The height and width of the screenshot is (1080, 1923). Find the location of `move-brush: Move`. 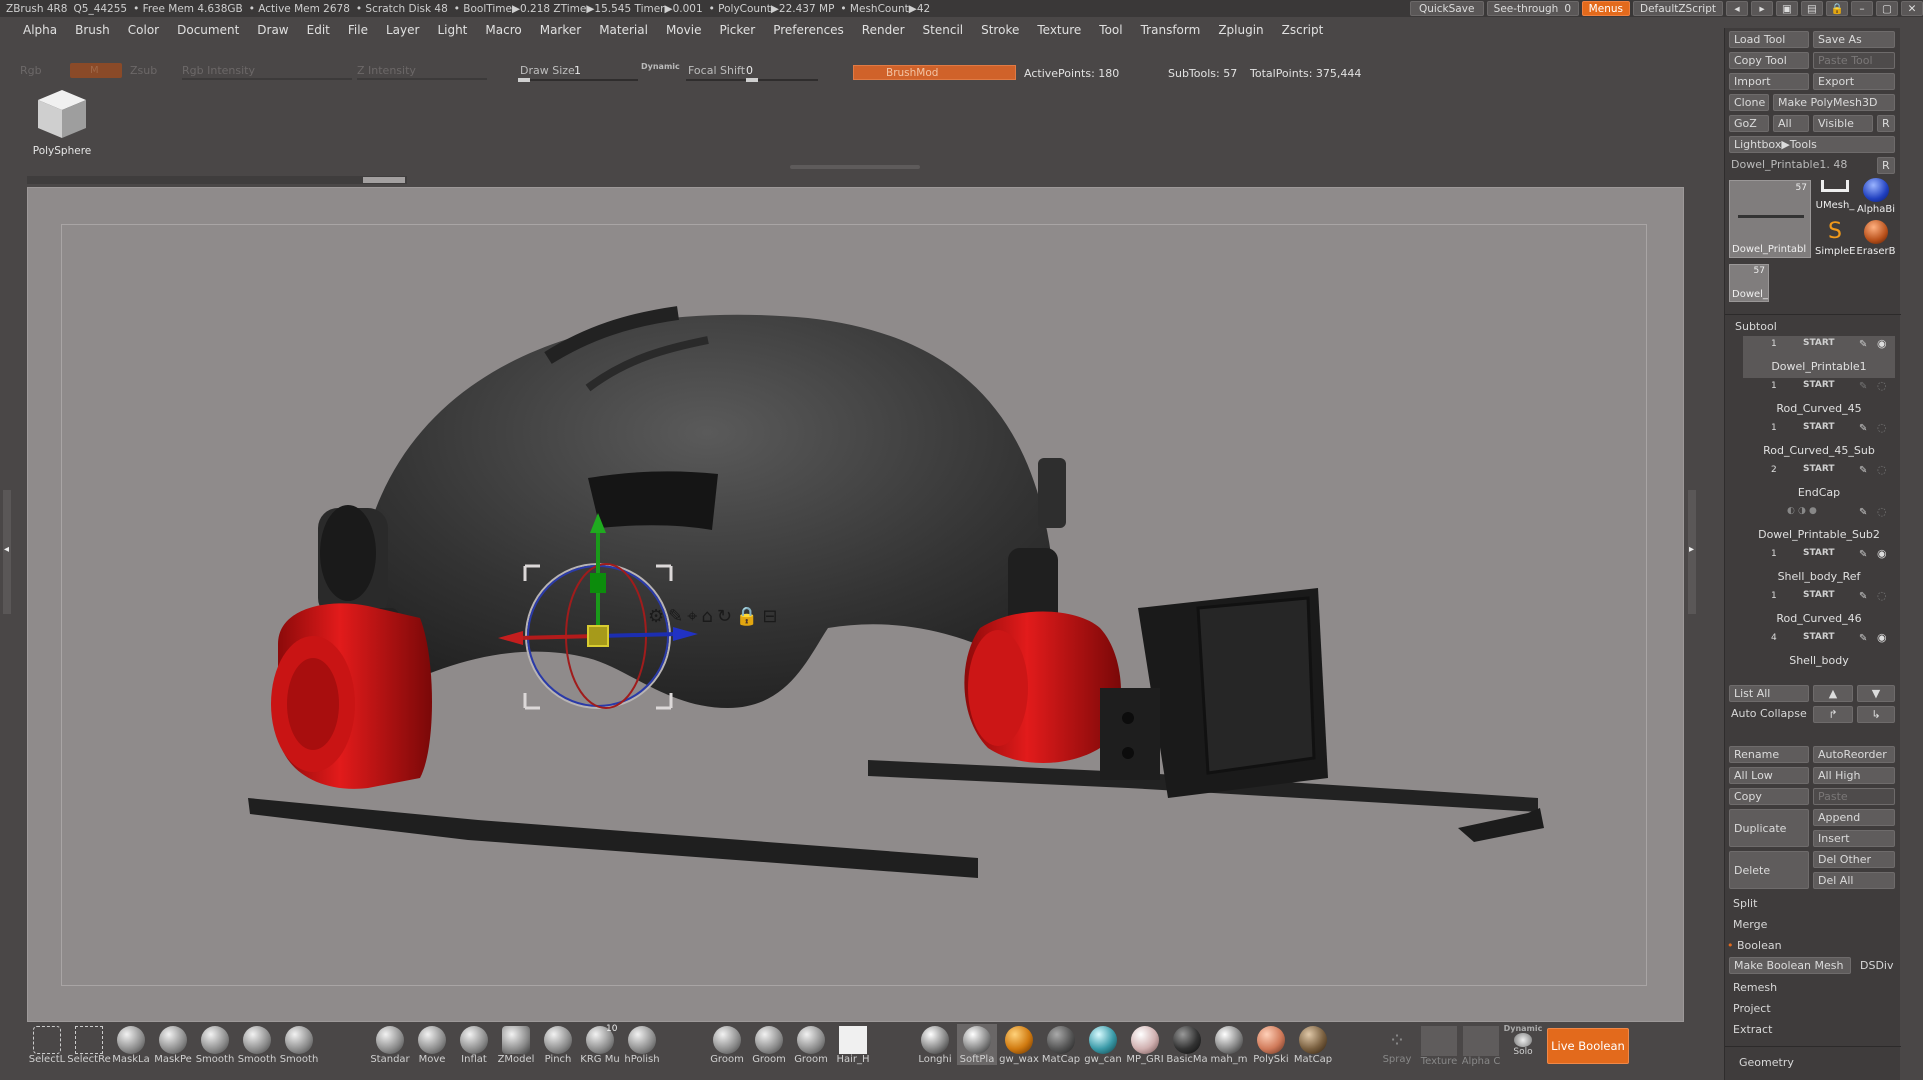

move-brush: Move is located at coordinates (432, 1044).